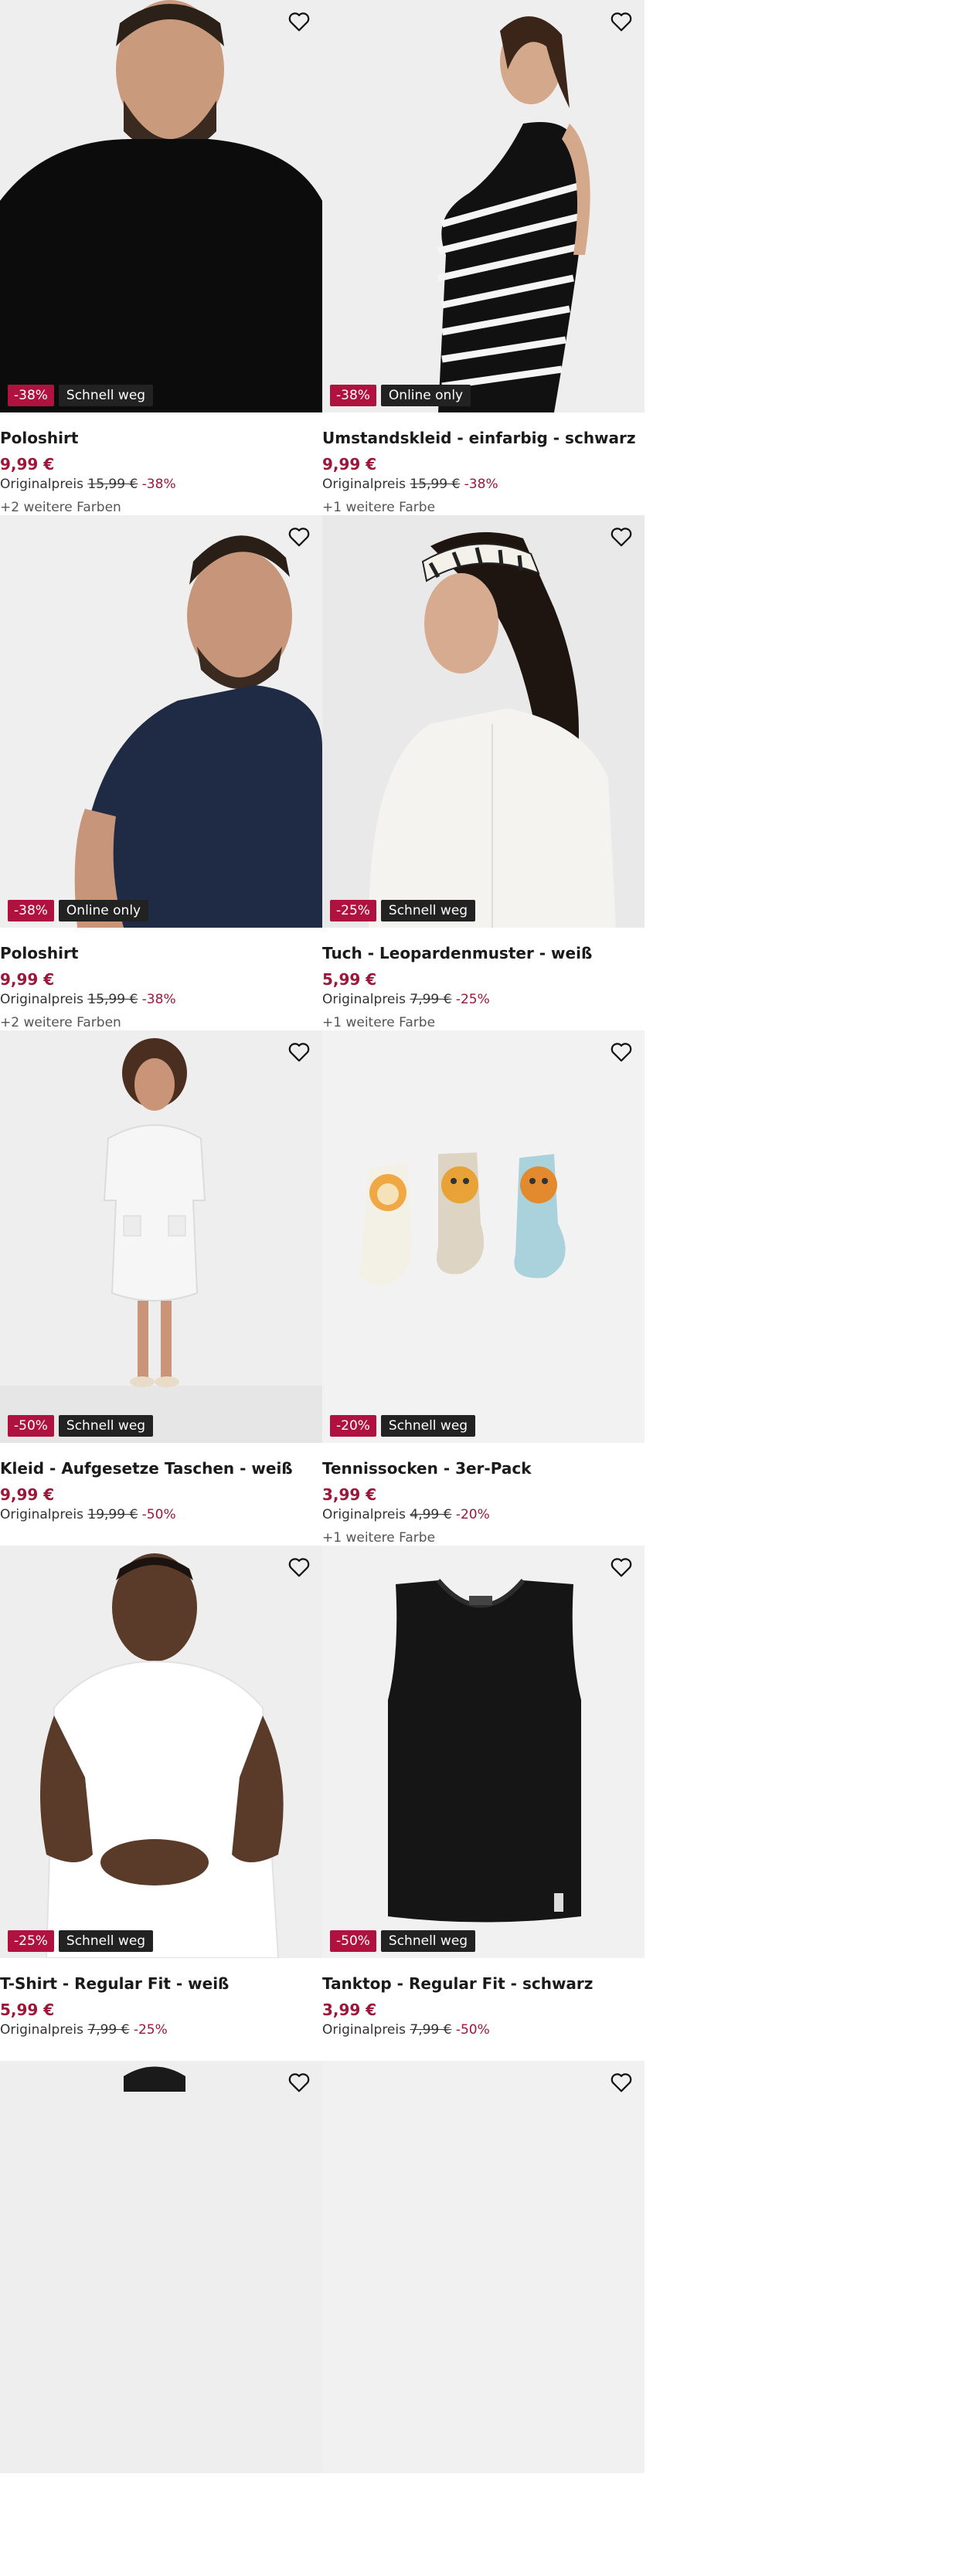  I want to click on product-name: Tuch - Leopardenmuster - weiß, so click(484, 953).